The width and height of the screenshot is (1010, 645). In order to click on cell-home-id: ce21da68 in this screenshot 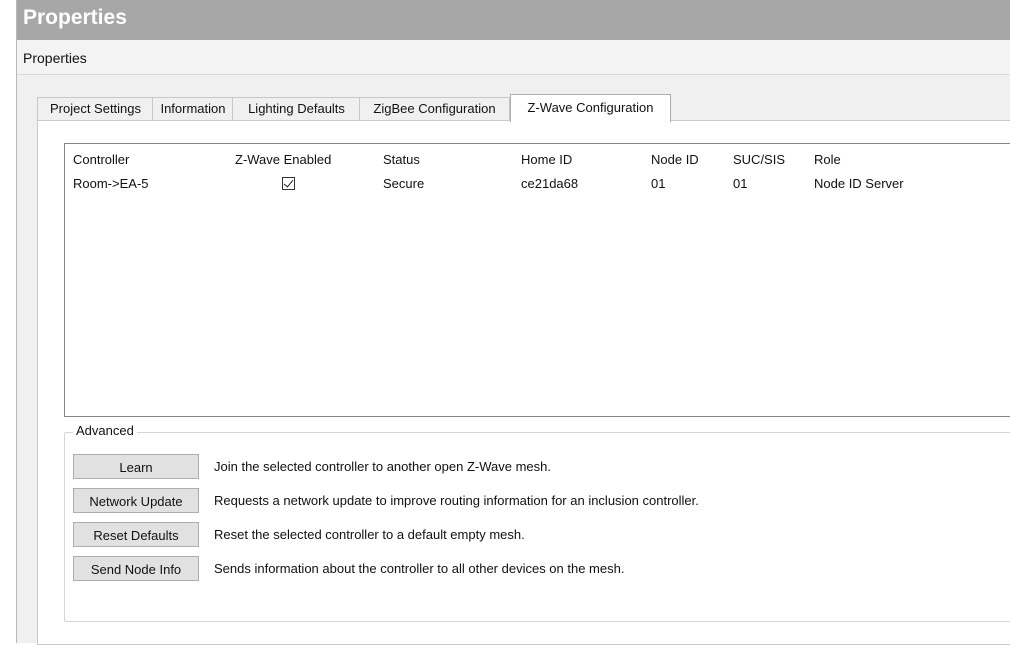, I will do `click(550, 183)`.